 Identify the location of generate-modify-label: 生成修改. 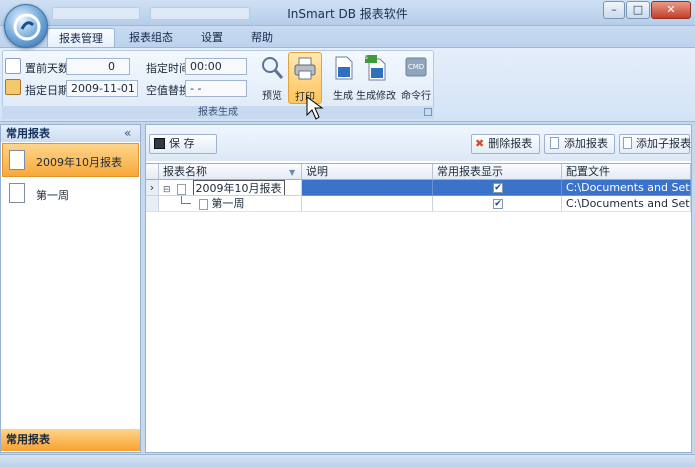
(376, 96).